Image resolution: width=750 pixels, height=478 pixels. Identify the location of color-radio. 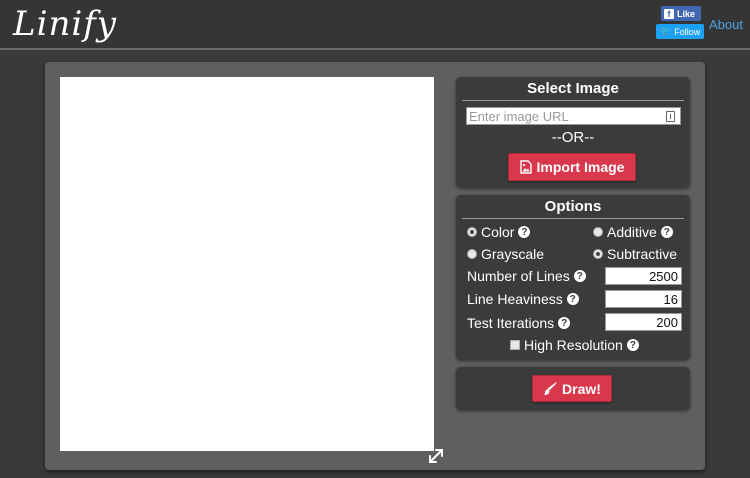
(472, 232).